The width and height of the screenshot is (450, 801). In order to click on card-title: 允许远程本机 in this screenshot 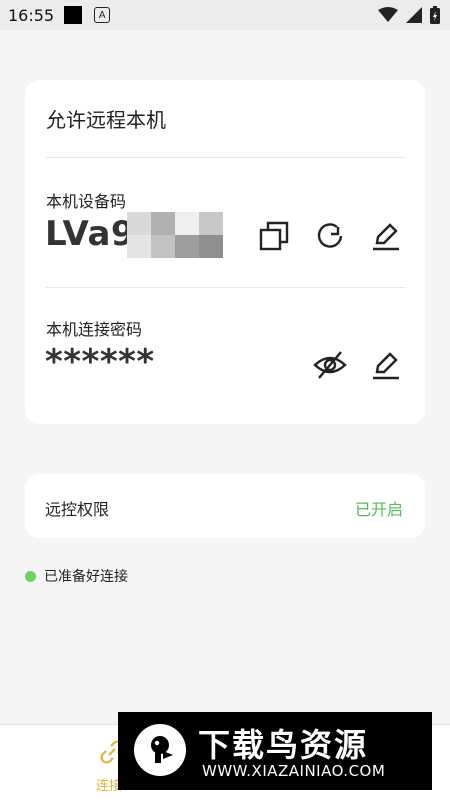, I will do `click(106, 120)`.